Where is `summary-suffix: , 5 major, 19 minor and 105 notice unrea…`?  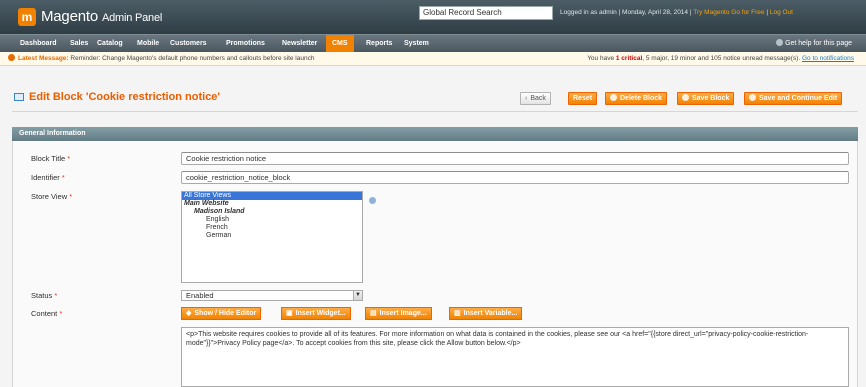
summary-suffix: , 5 major, 19 minor and 105 notice unrea… is located at coordinates (722, 58).